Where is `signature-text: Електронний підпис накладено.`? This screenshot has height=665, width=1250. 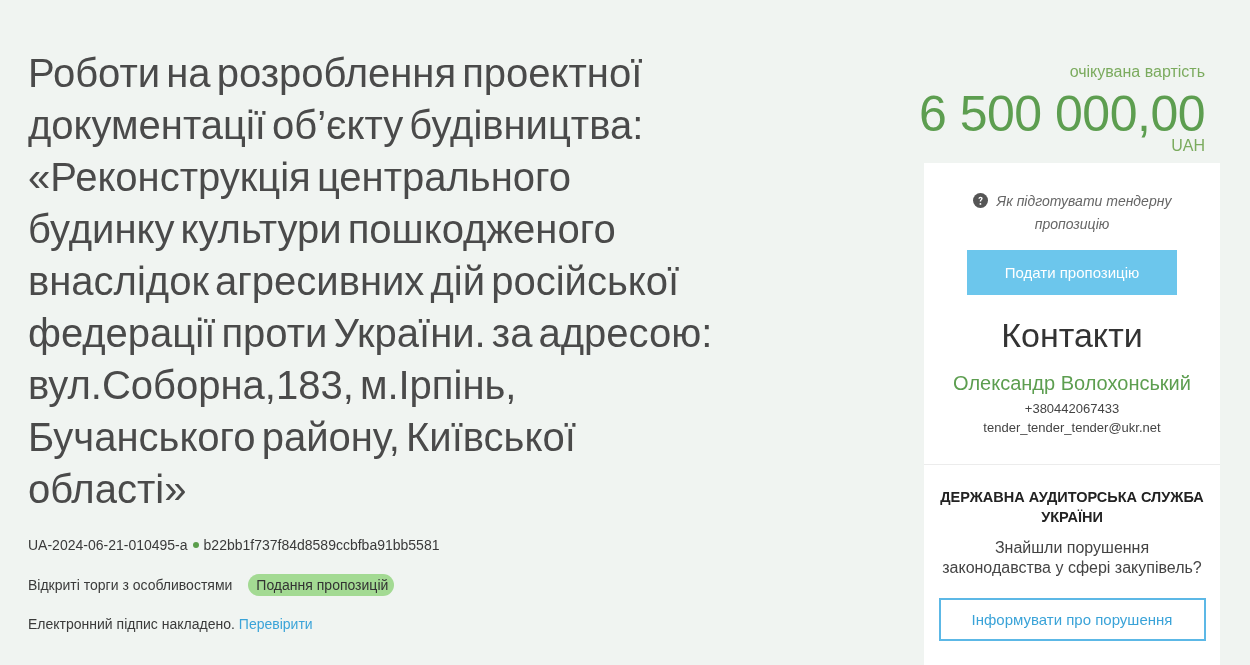 signature-text: Електронний підпис накладено. is located at coordinates (131, 624).